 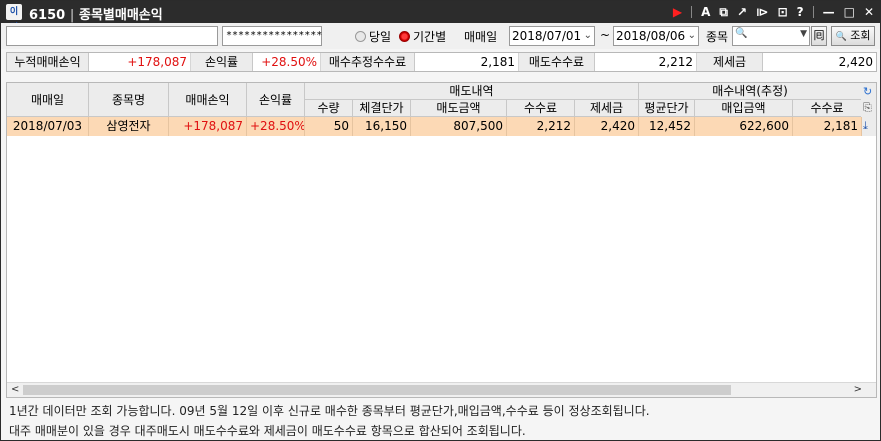 What do you see at coordinates (677, 12) in the screenshot?
I see `play-icon: ▶` at bounding box center [677, 12].